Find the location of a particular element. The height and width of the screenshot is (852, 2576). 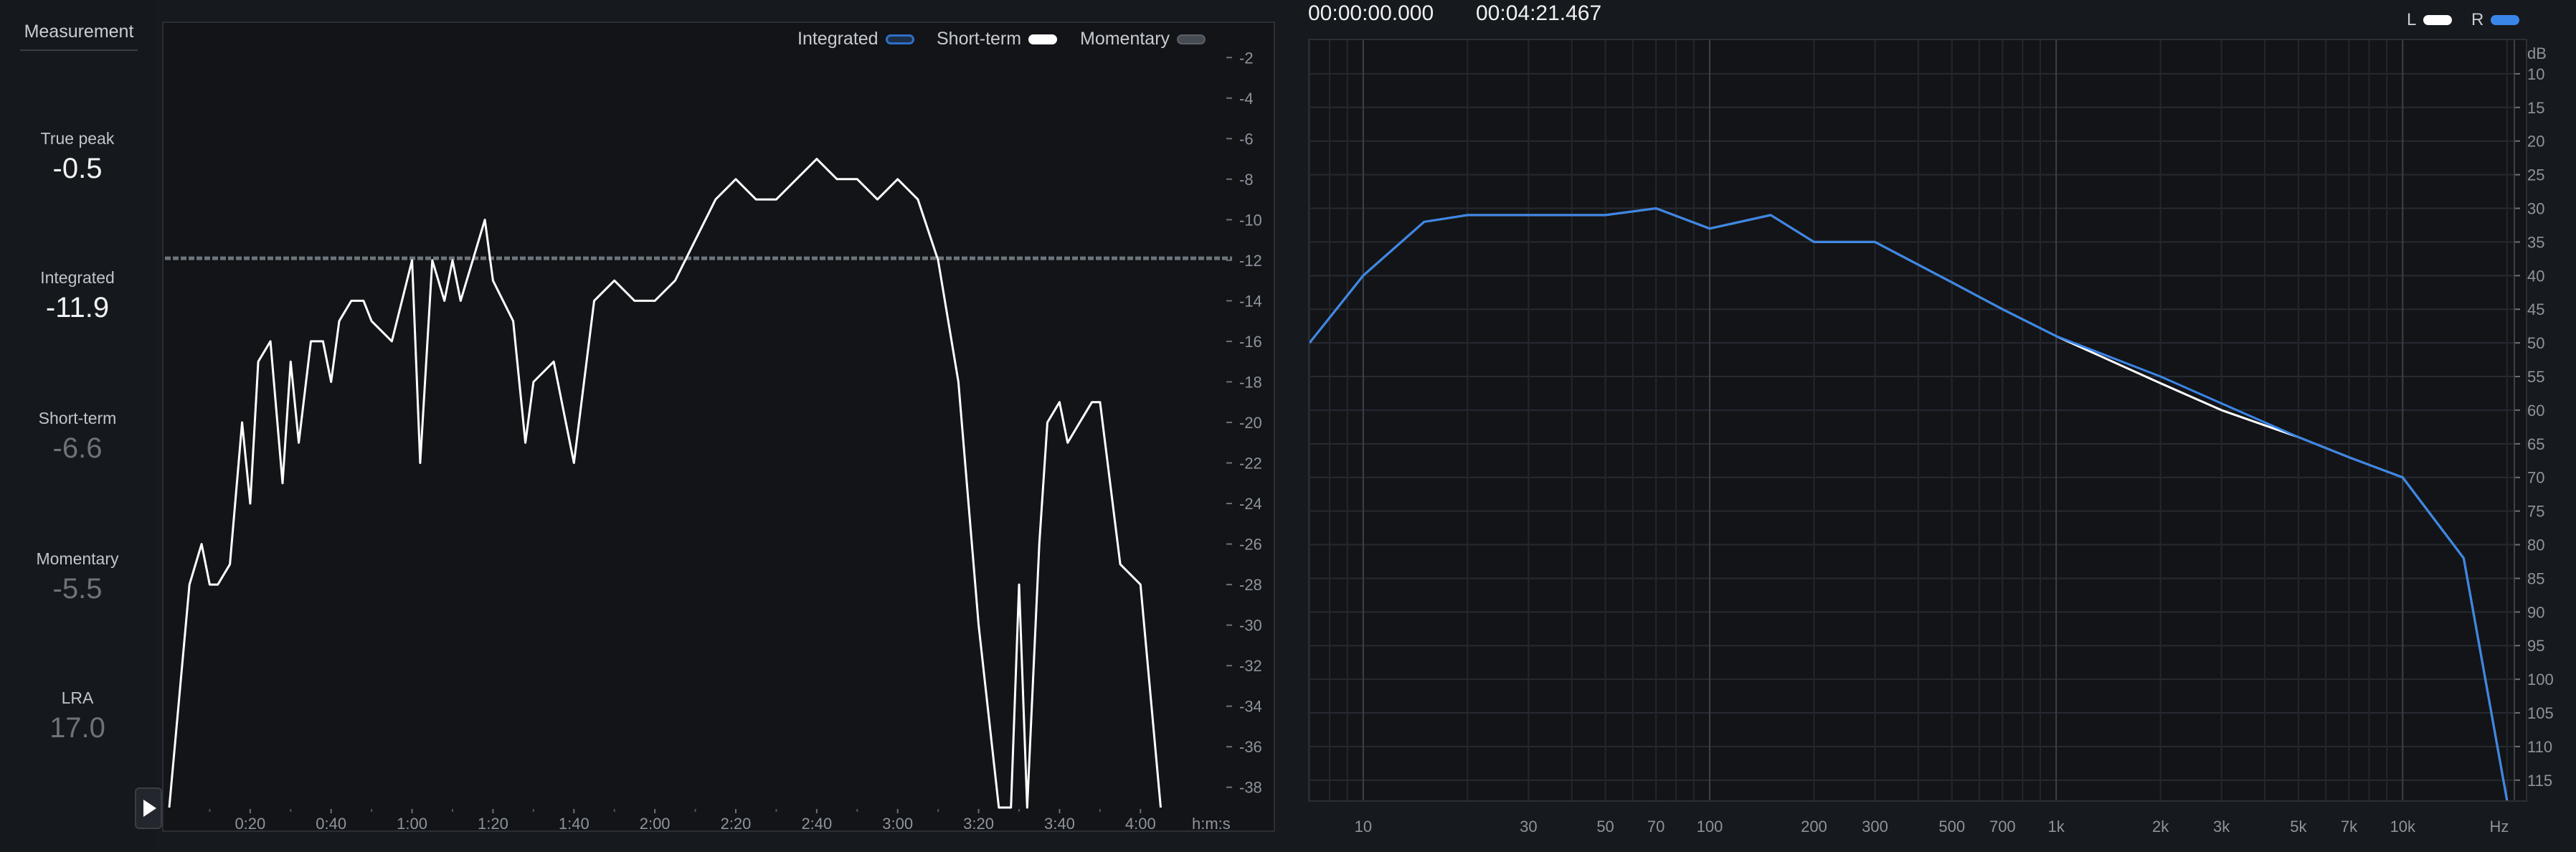

y-tick-label: -14 is located at coordinates (1250, 301).